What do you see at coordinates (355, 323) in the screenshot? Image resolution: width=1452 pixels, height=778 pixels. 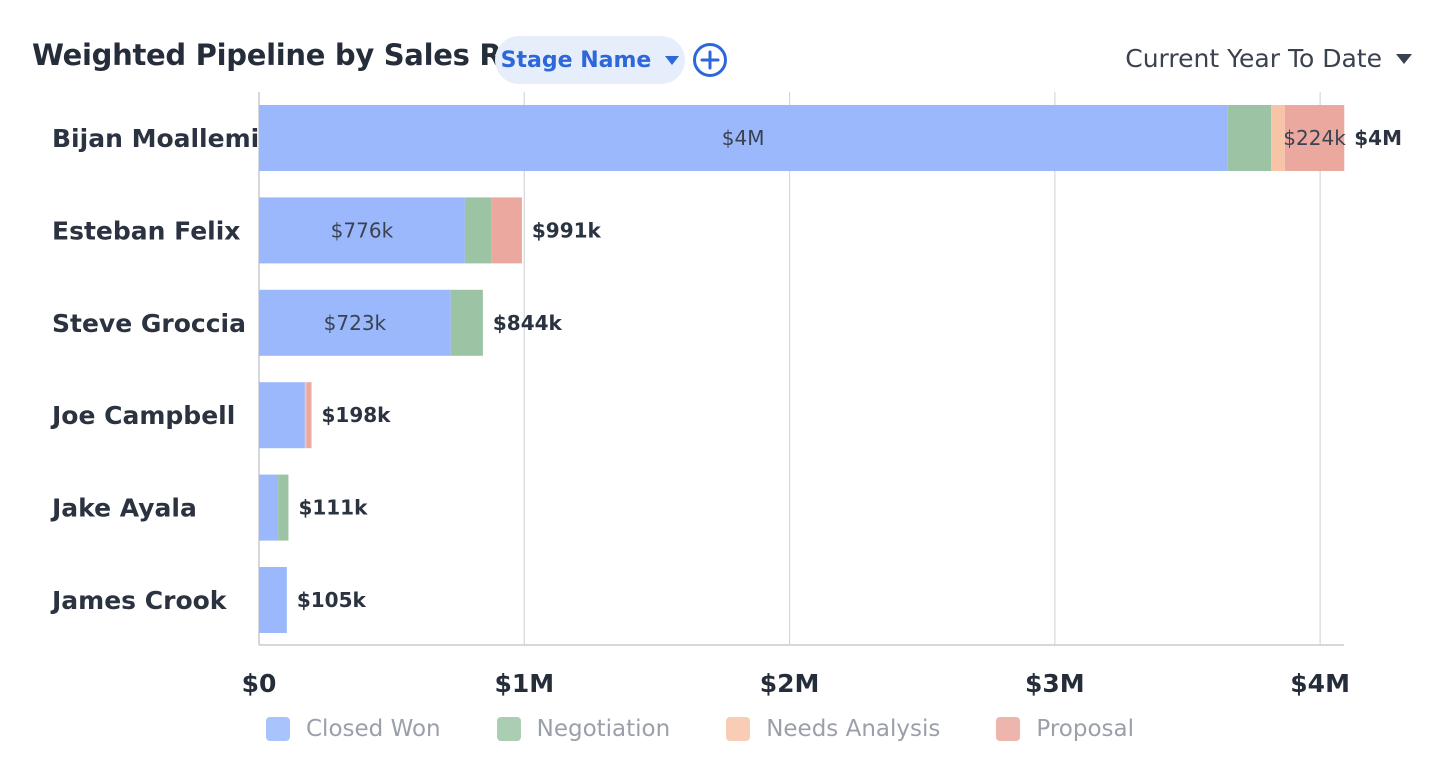 I see `segment-value-label: $723k` at bounding box center [355, 323].